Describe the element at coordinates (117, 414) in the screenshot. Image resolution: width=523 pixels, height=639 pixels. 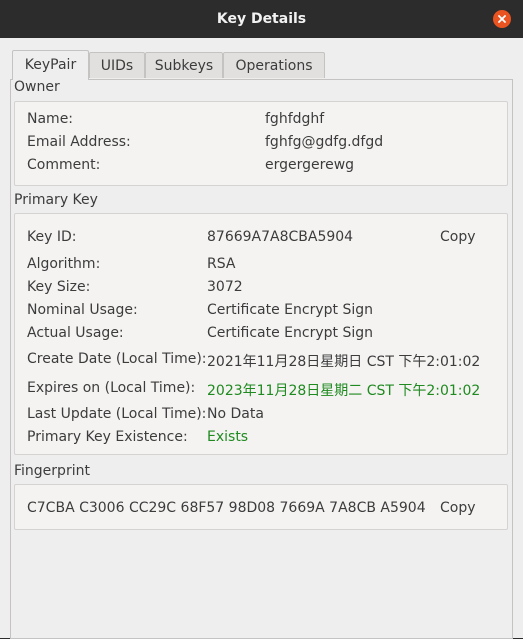
I see `last-update-label: Last Update (Local Time):` at that location.